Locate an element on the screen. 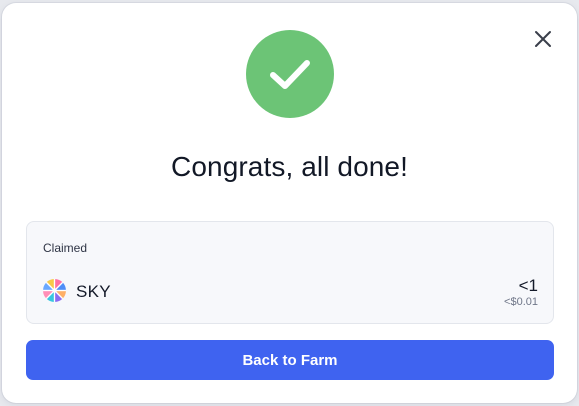 This screenshot has width=579, height=406. success-badge is located at coordinates (290, 74).